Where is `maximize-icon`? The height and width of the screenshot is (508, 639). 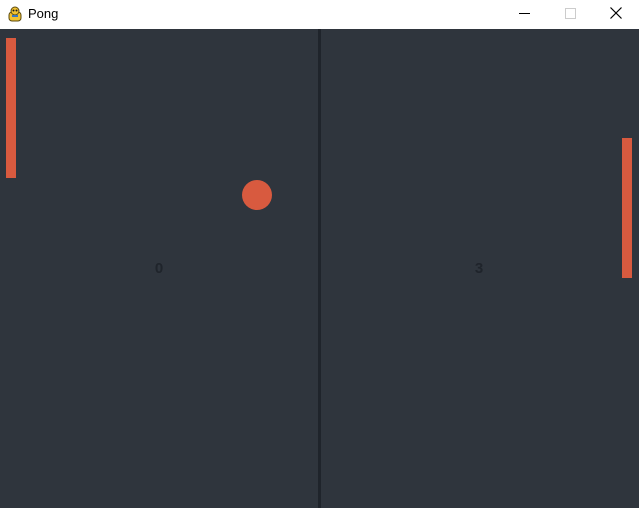 maximize-icon is located at coordinates (570, 15).